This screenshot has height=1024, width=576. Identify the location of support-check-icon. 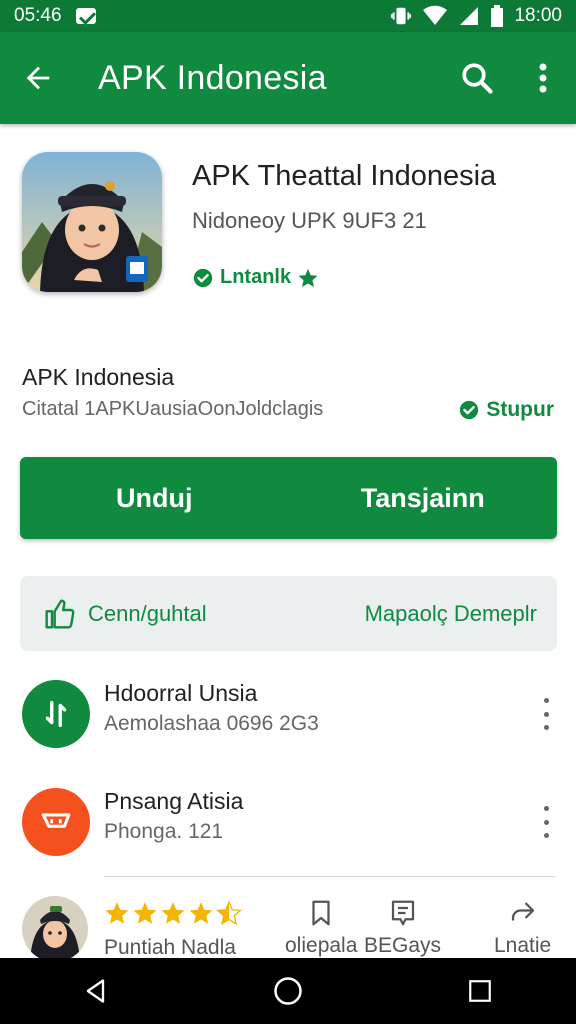
(469, 410).